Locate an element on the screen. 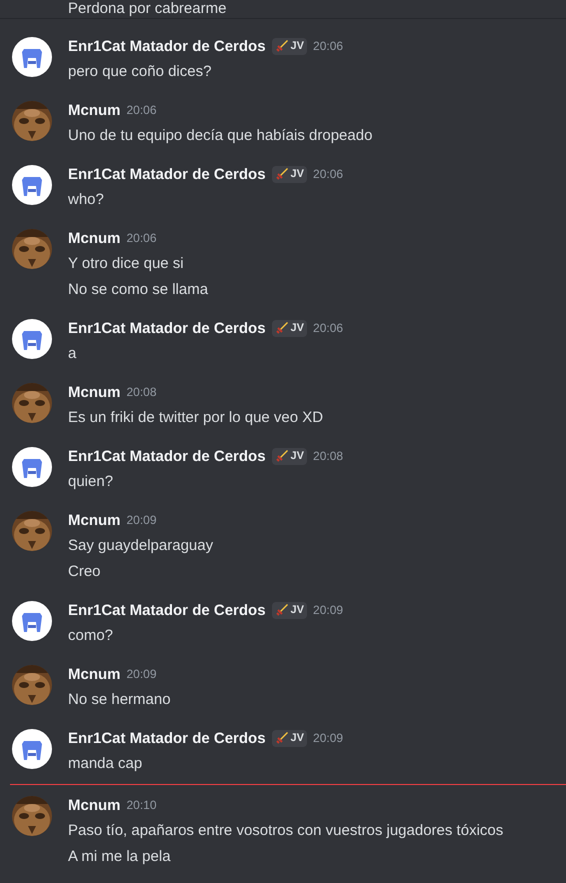  message-text: Creo is located at coordinates (85, 572).